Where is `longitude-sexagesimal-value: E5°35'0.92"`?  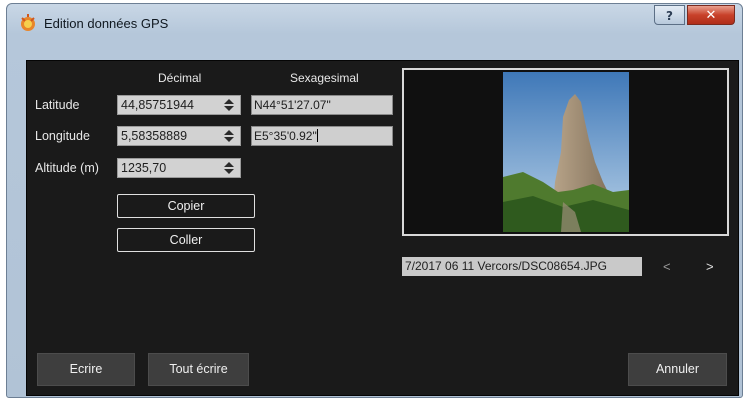
longitude-sexagesimal-value: E5°35'0.92" is located at coordinates (285, 136).